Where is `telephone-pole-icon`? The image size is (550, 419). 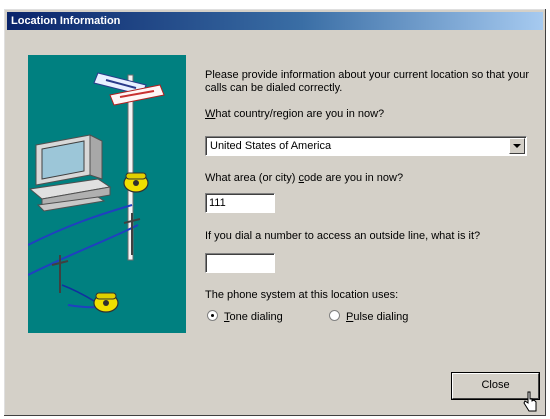 telephone-pole-icon is located at coordinates (96, 253).